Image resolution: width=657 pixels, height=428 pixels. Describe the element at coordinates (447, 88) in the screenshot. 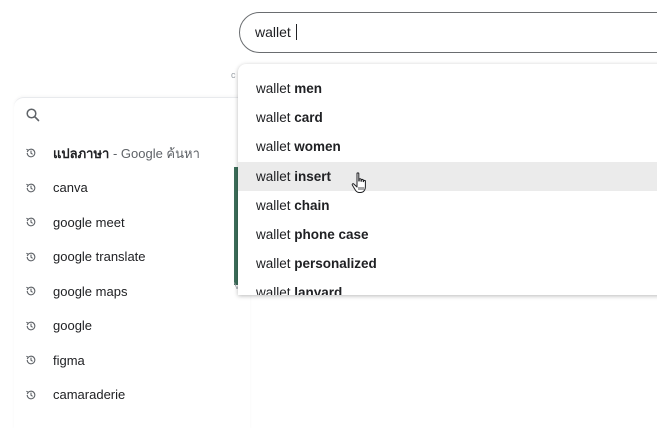

I see `suggestion-item: wallet men` at that location.